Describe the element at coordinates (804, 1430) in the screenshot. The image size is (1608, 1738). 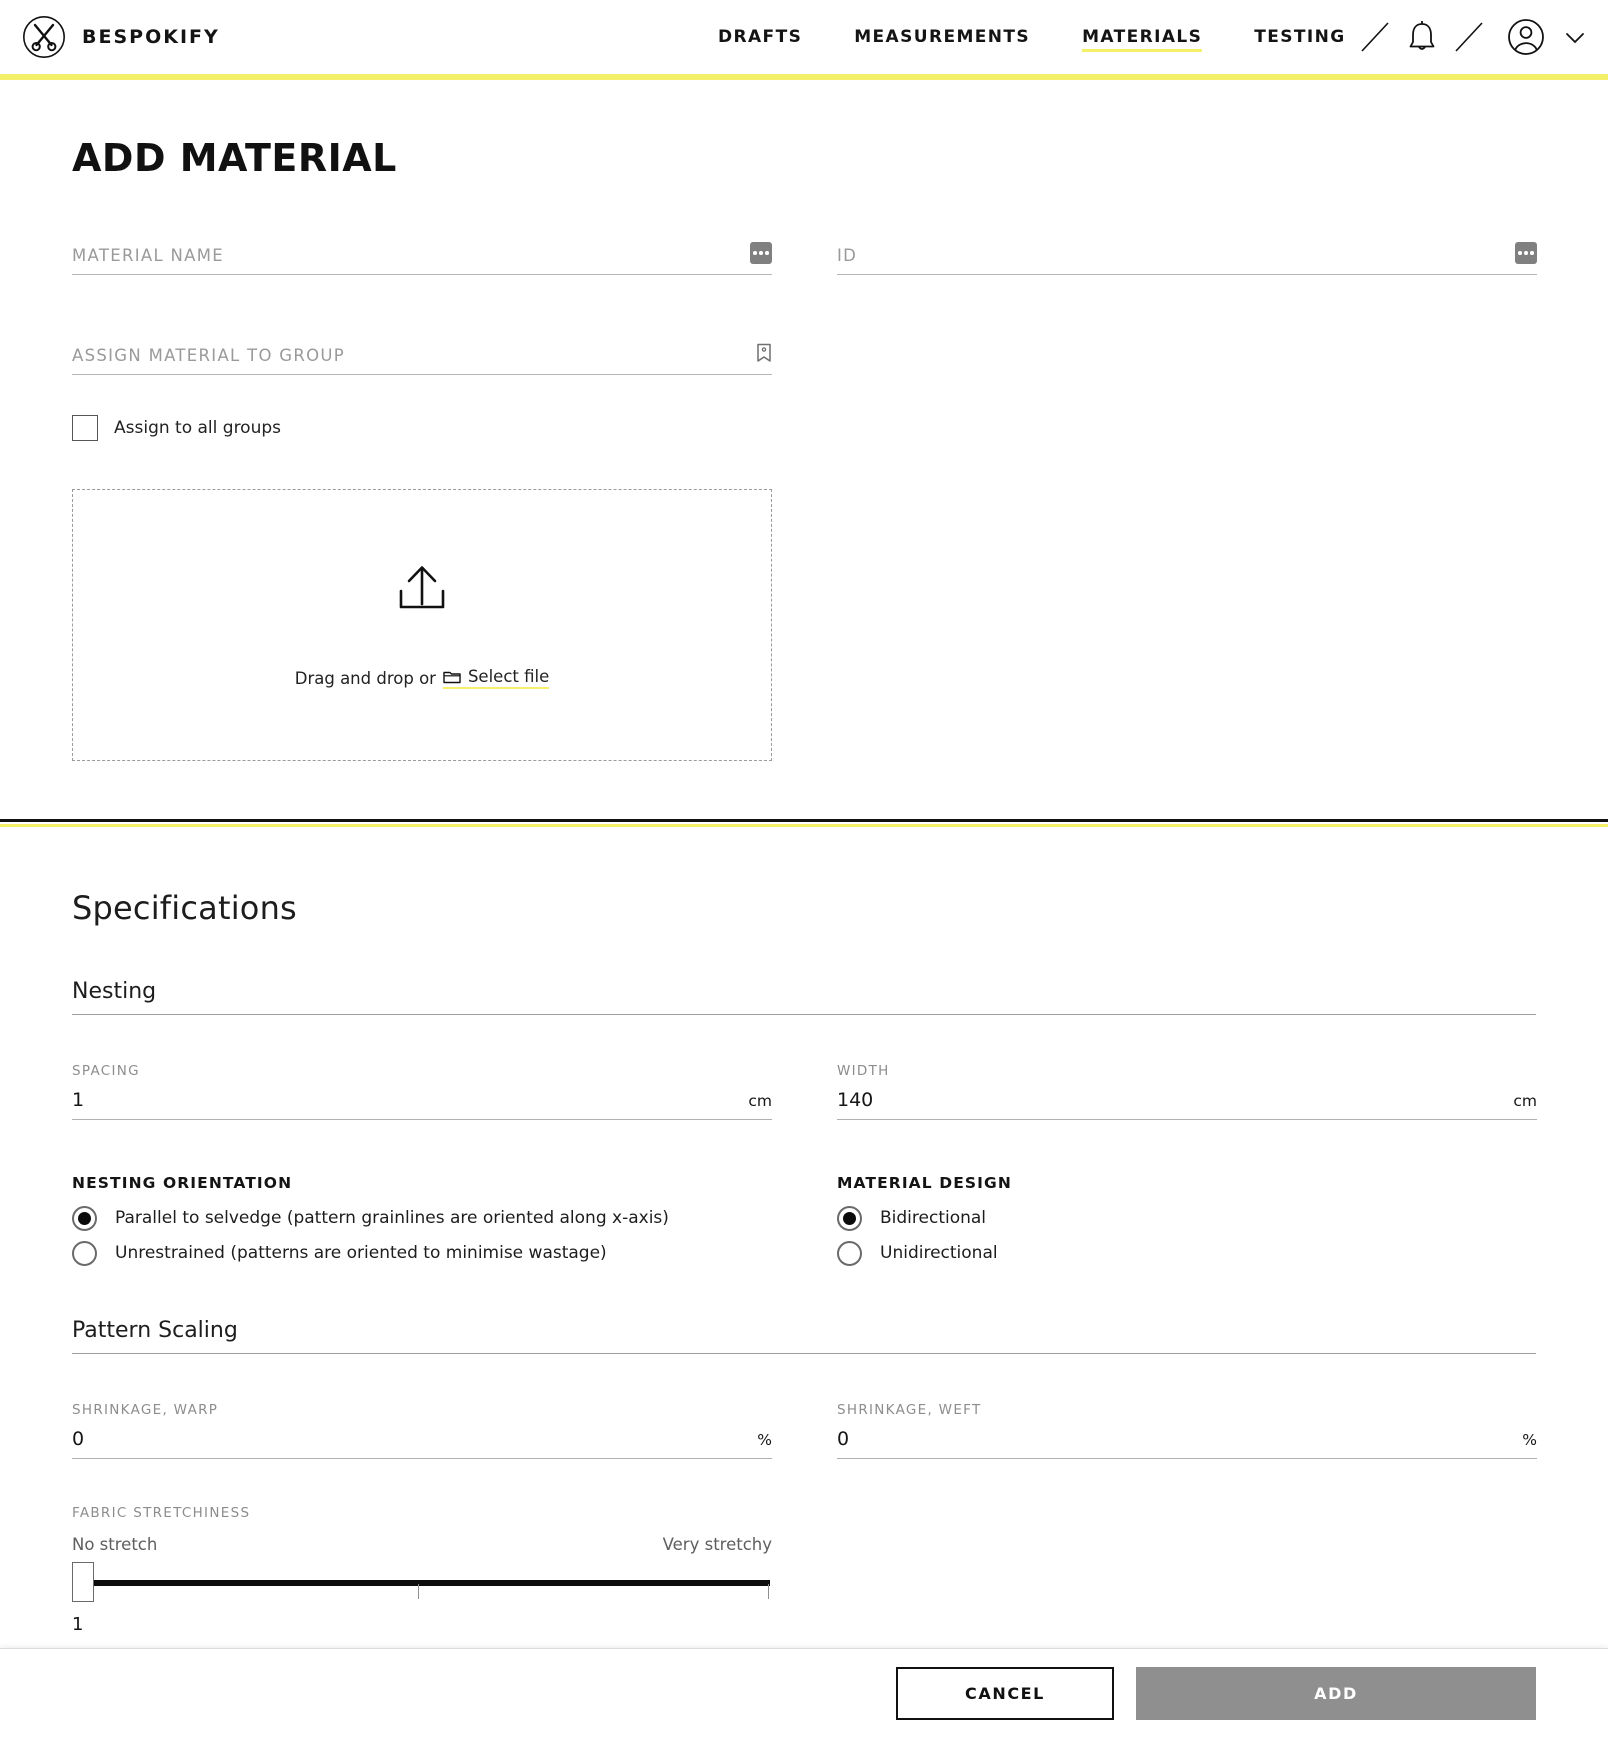
I see `shrinkage-grid: SHRINKAGE, WARP 0 % SHRINKAGE, WEFT 0 %` at that location.